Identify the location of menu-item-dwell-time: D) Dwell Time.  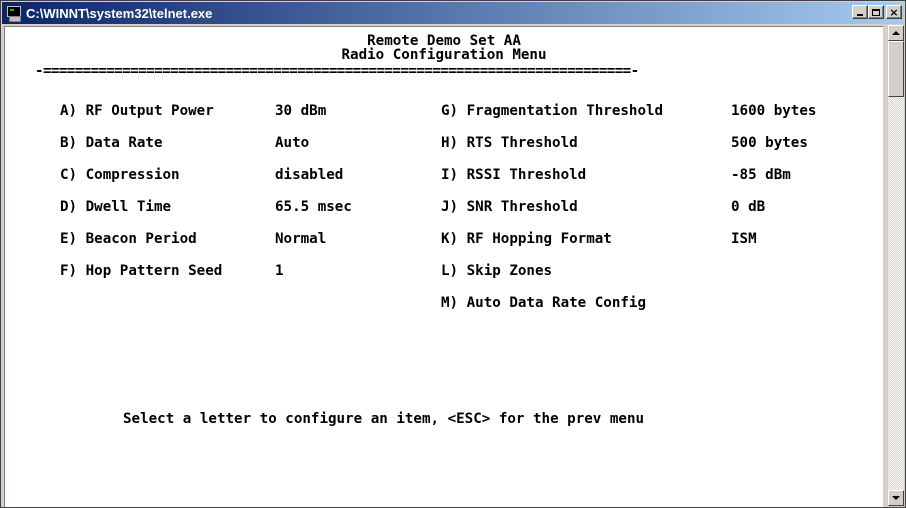
(115, 207).